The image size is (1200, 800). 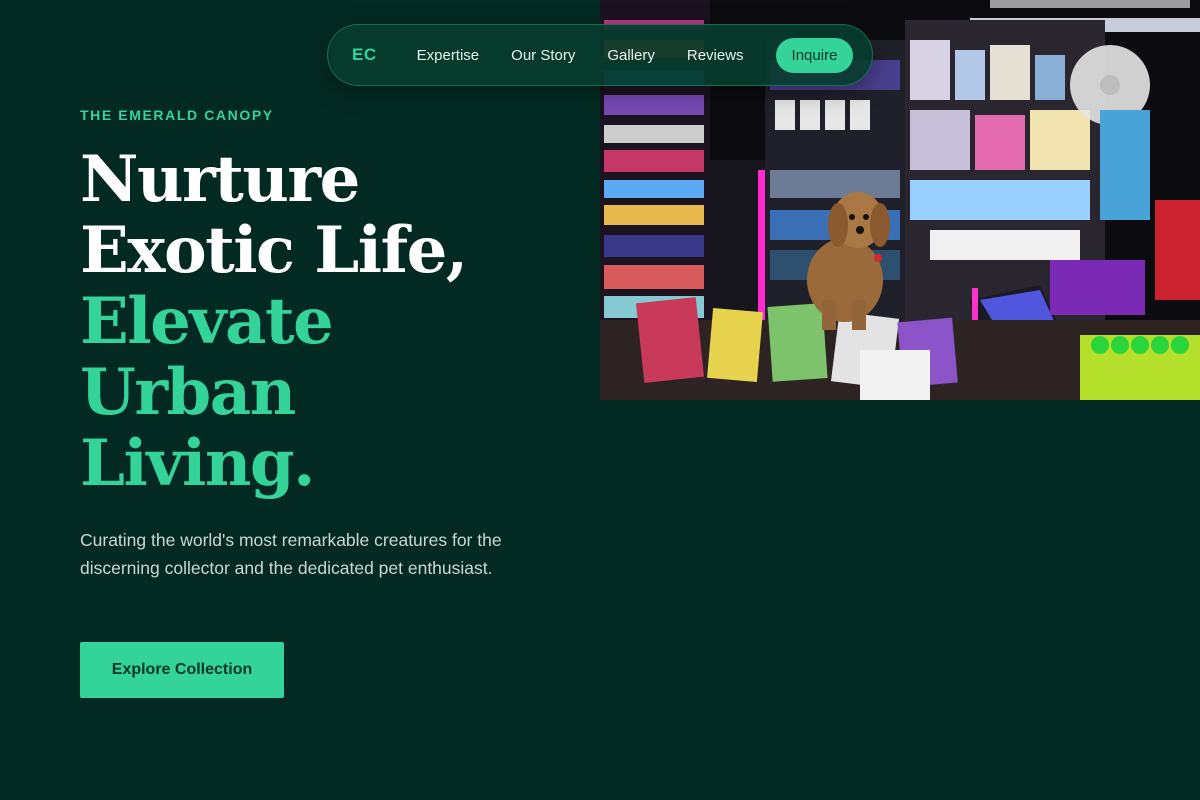 What do you see at coordinates (197, 463) in the screenshot?
I see `headline-line-accent: Living.` at bounding box center [197, 463].